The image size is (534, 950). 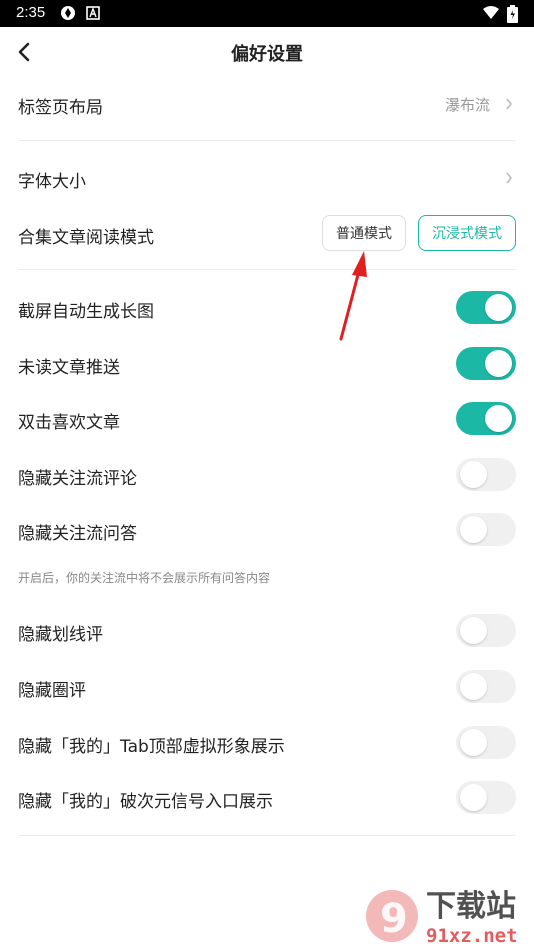 I want to click on hide-feed-comments-toggle, so click(x=486, y=474).